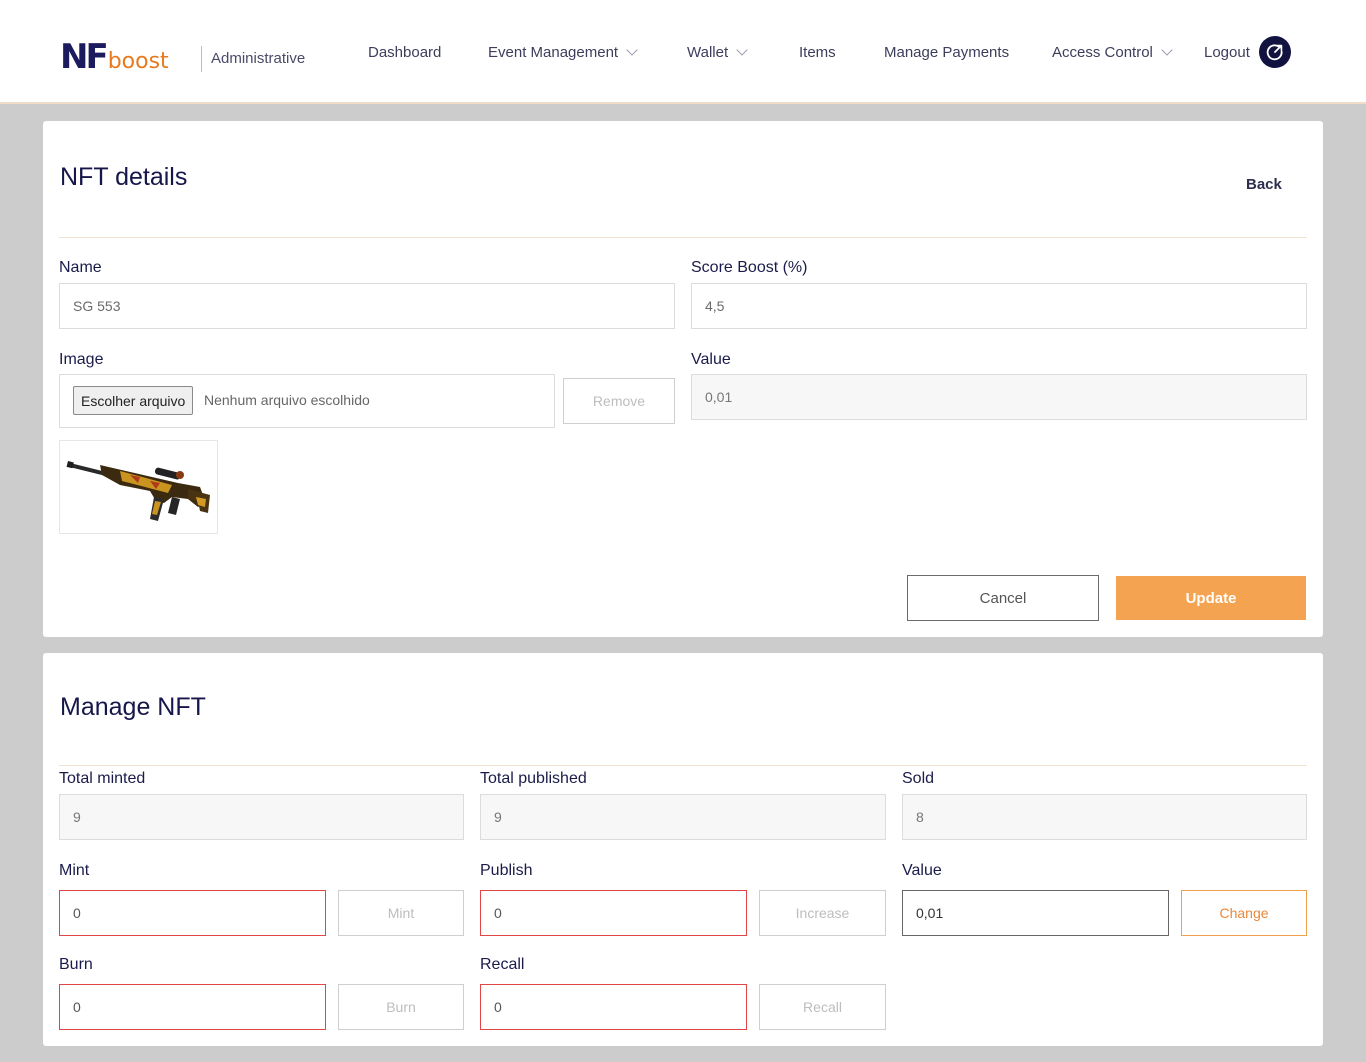 The image size is (1366, 1062). What do you see at coordinates (999, 397) in the screenshot?
I see `value-field: 0,01` at bounding box center [999, 397].